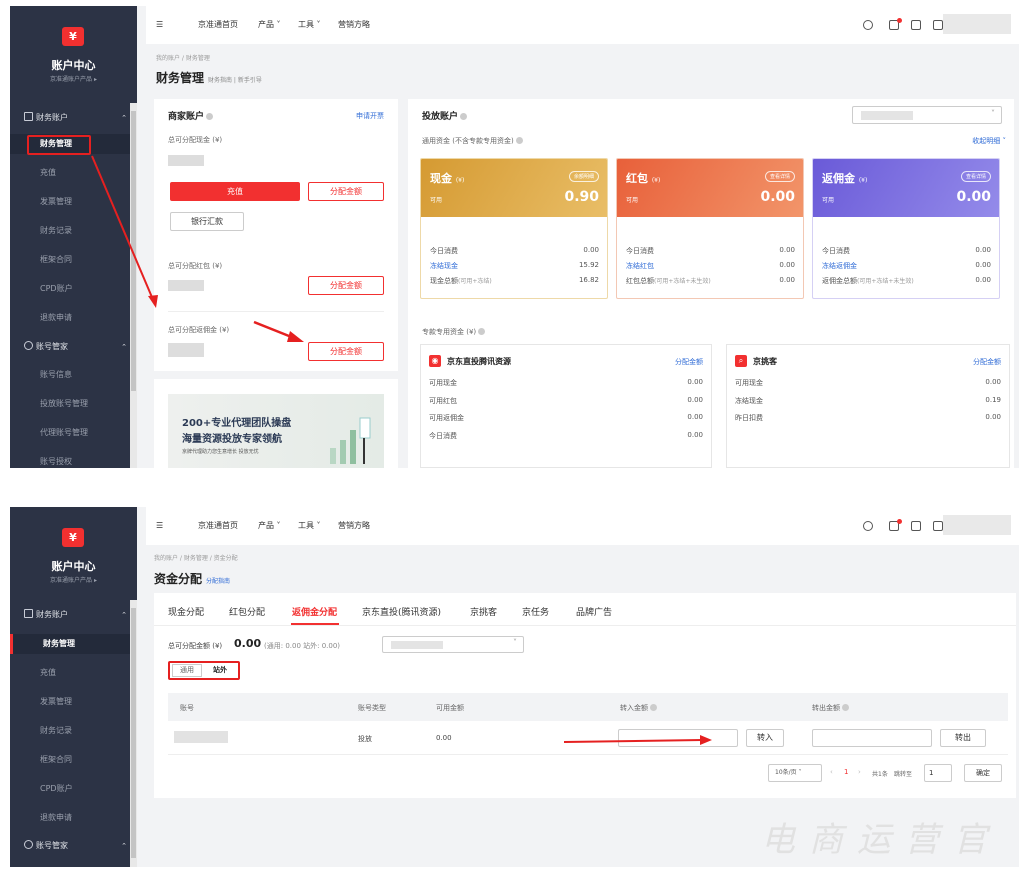 Image resolution: width=1029 pixels, height=870 pixels. What do you see at coordinates (235, 79) in the screenshot?
I see `help-links: 财务指南 | 新手引导` at bounding box center [235, 79].